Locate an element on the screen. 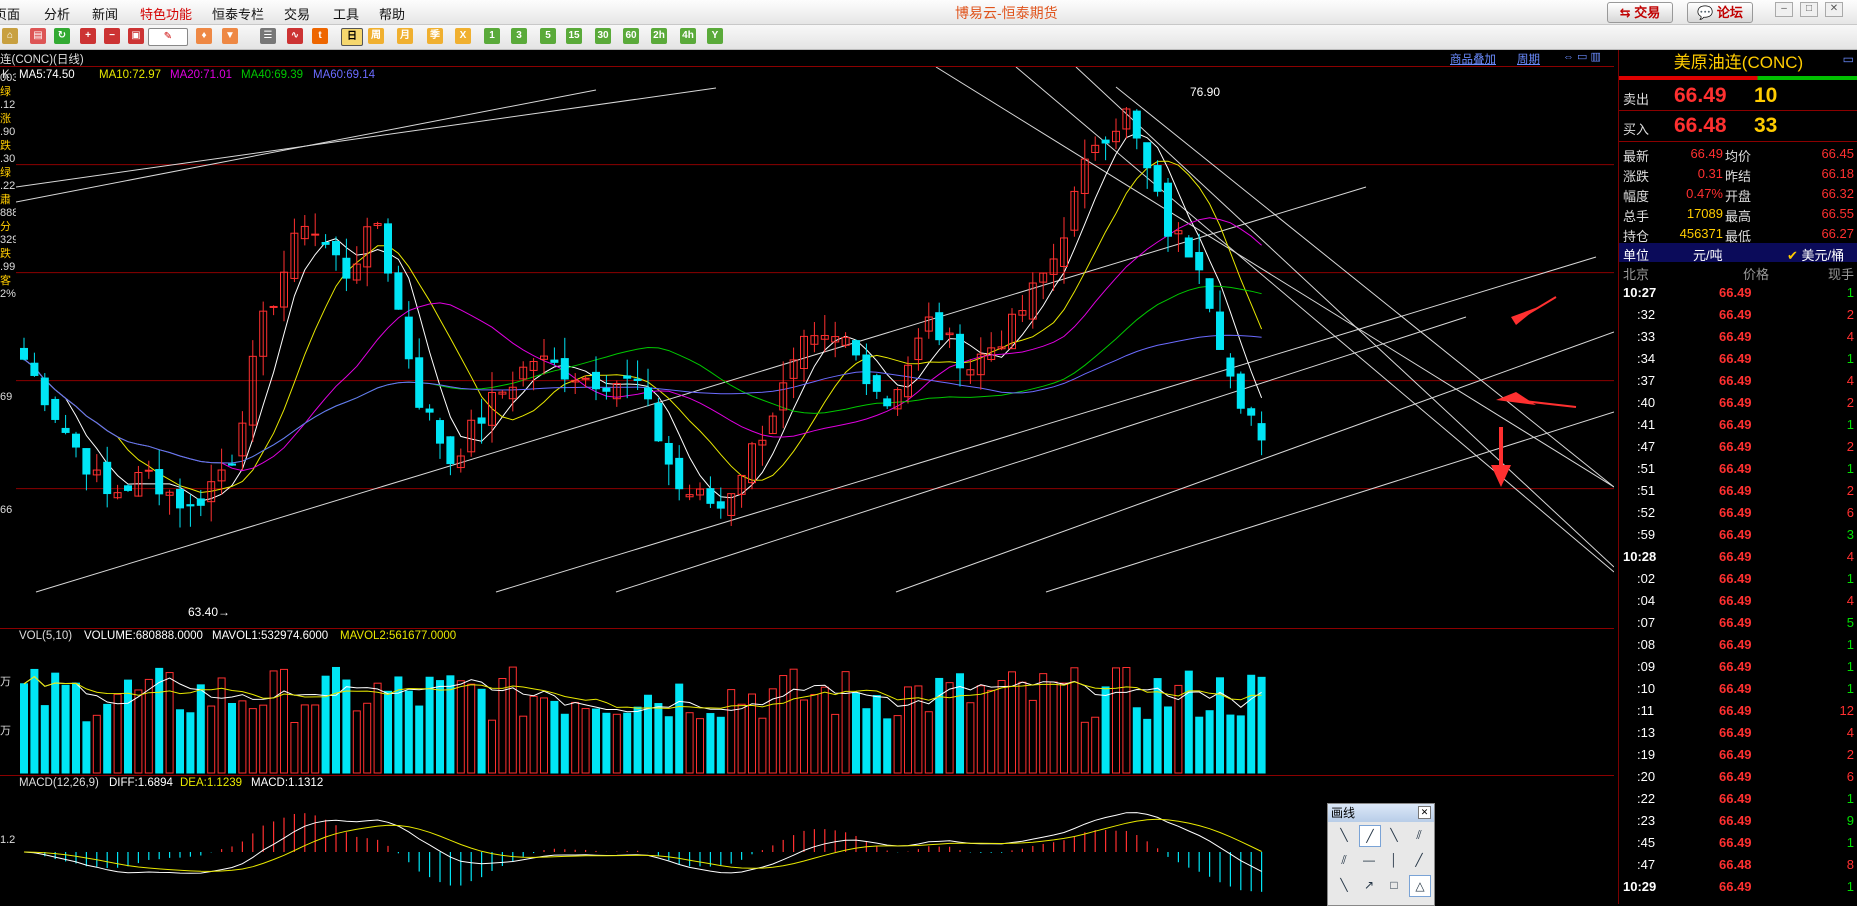  filter-icon: ▼ is located at coordinates (230, 36).